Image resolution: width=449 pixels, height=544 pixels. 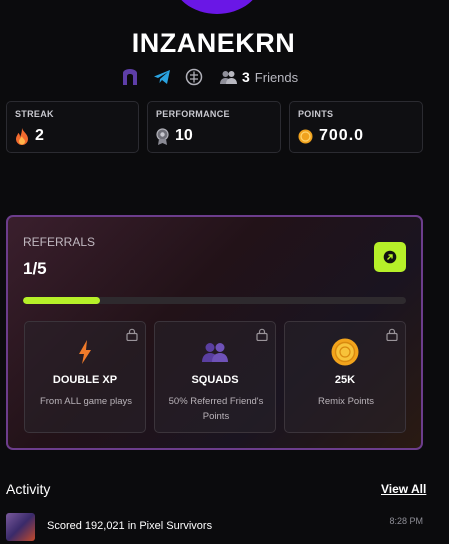 I want to click on performance-label: PERFORMANCE, so click(x=193, y=114).